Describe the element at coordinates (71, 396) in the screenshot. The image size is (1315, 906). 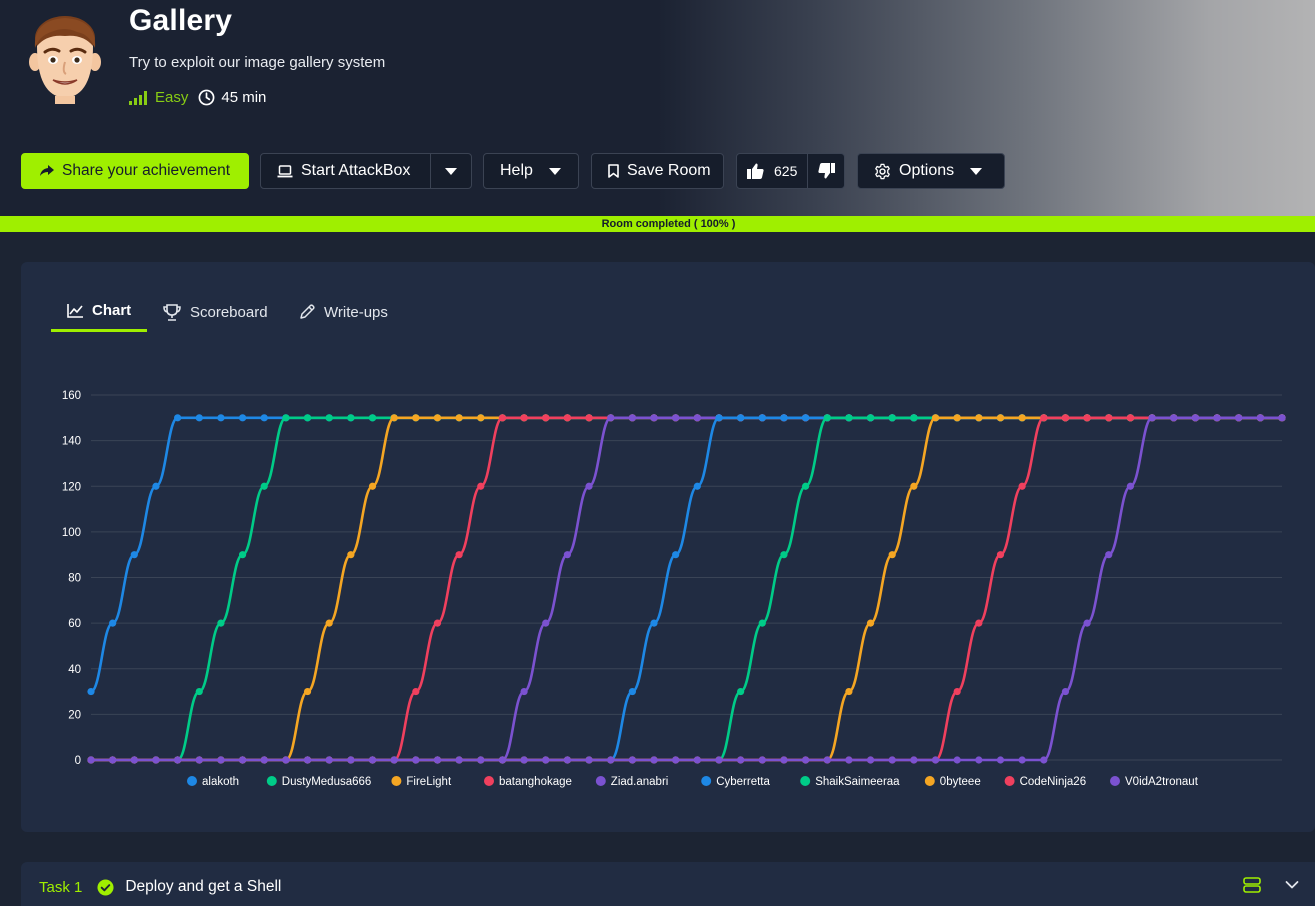
I see `y-tick-label: 160` at that location.